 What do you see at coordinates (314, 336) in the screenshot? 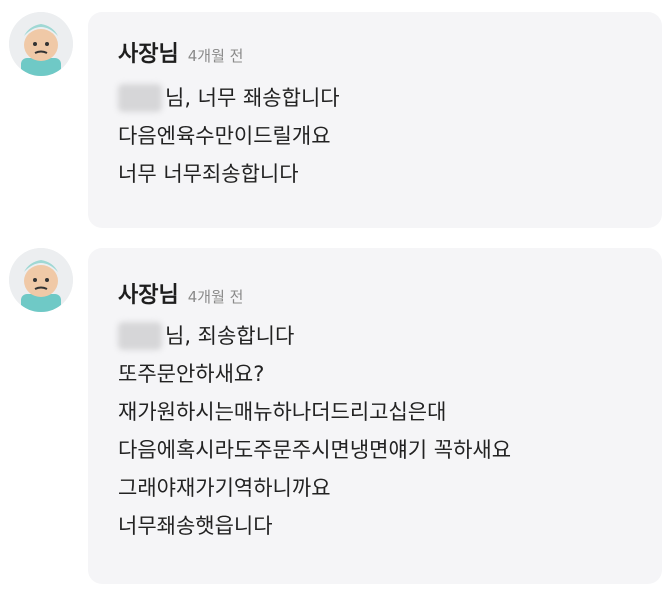
I see `reply-line: 님, 죄송합니다` at bounding box center [314, 336].